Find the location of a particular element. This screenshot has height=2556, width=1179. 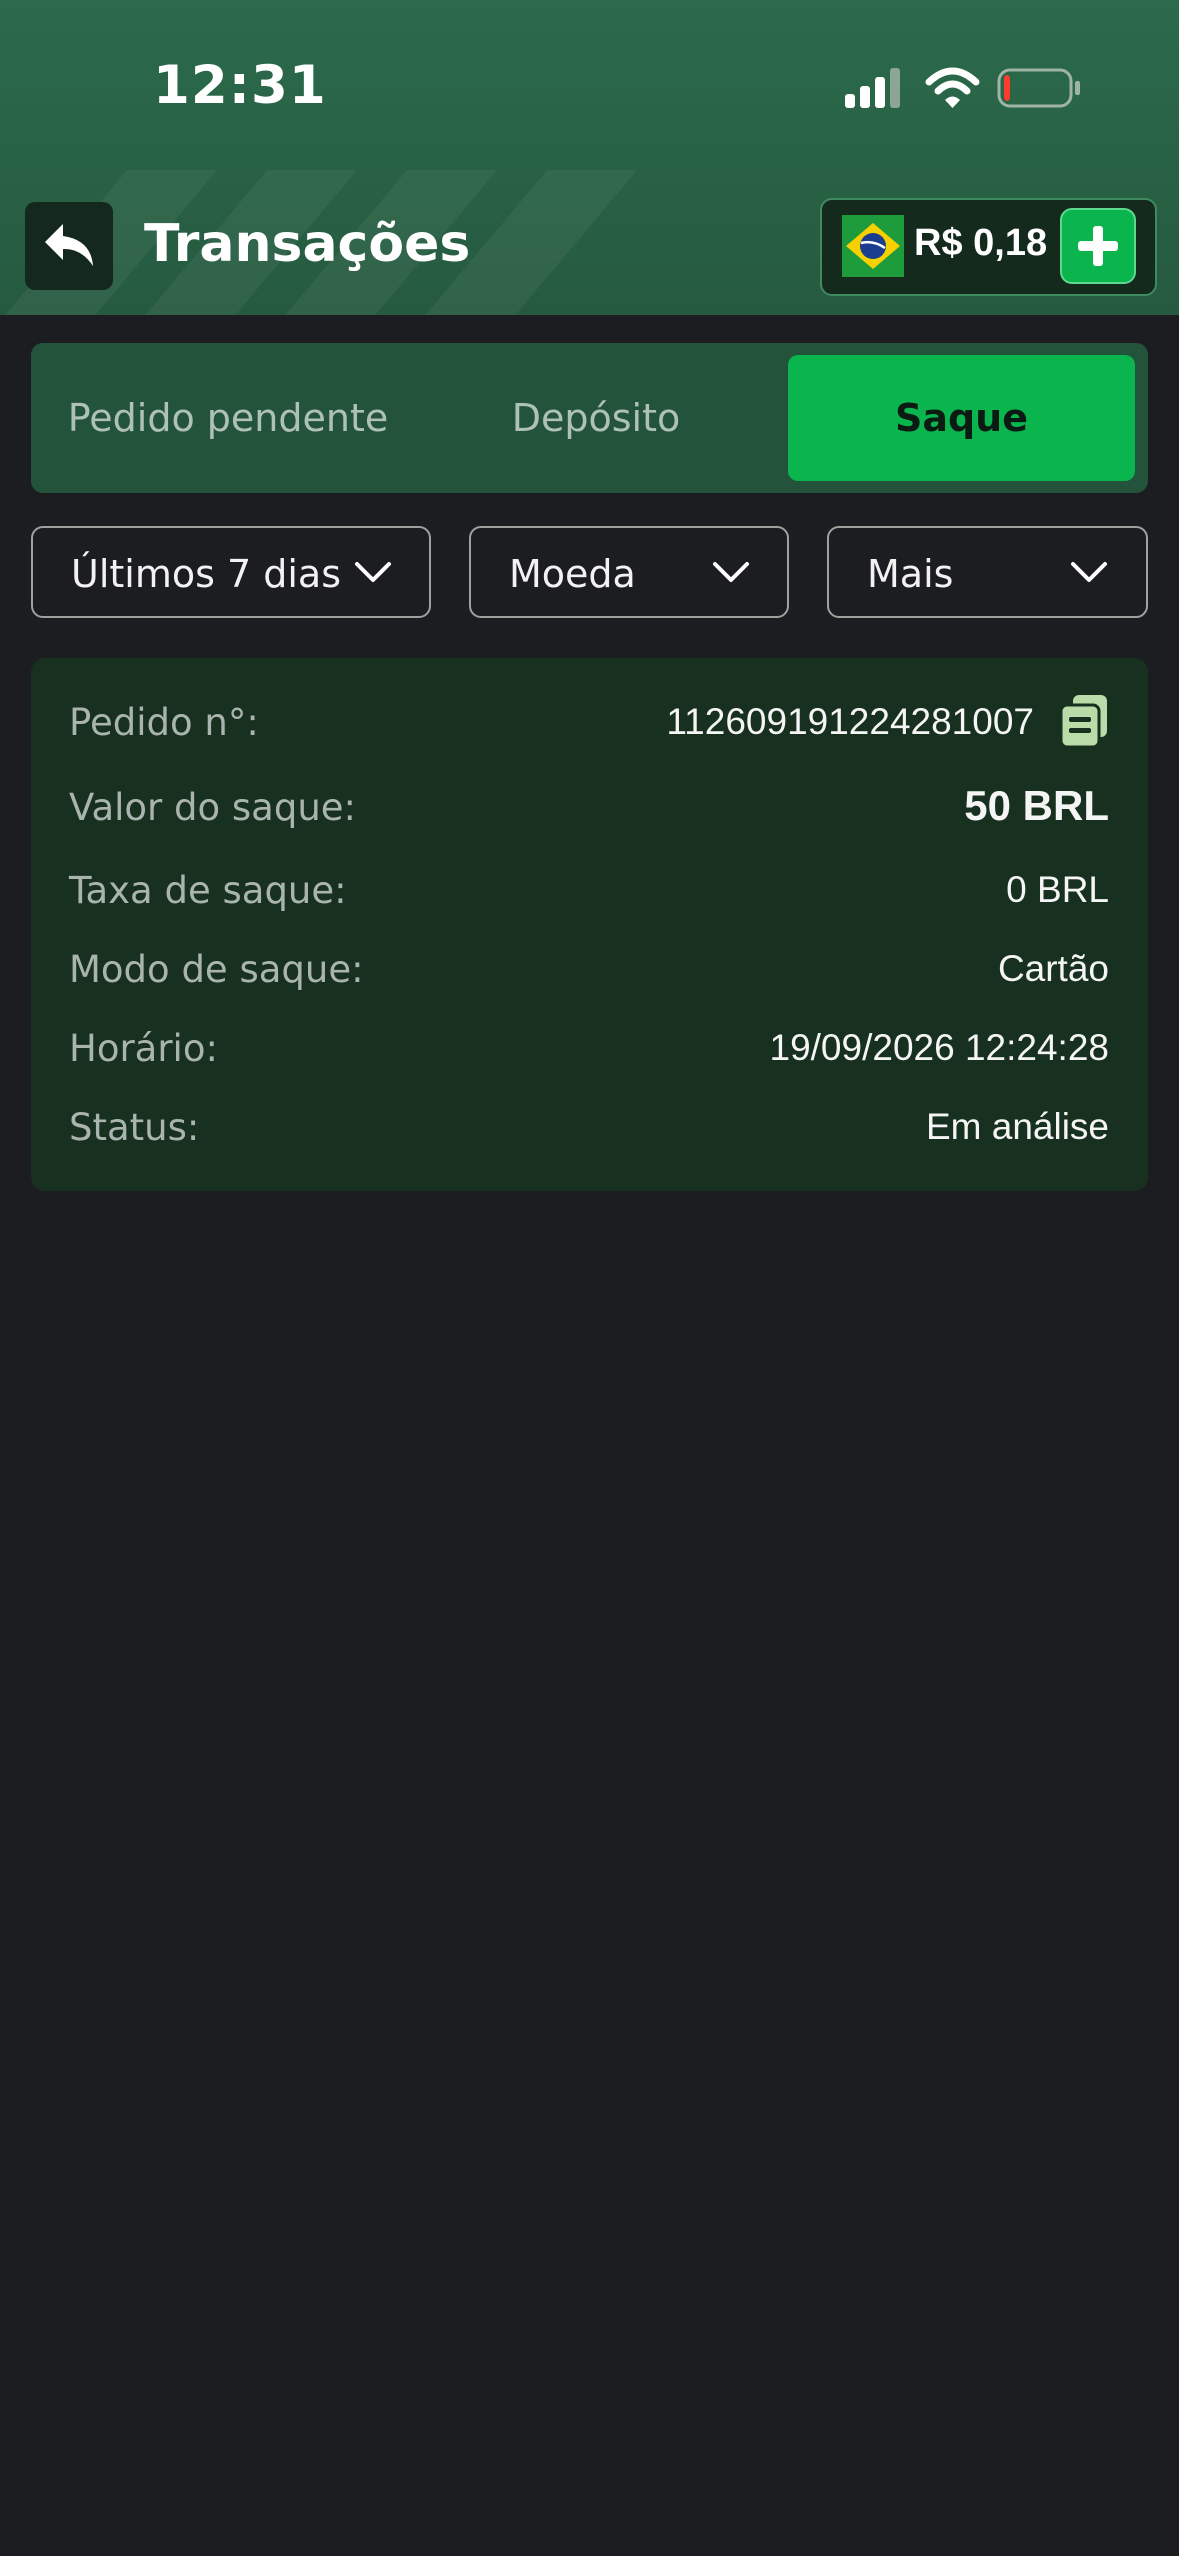

time-value: 19/09/2026 12:24:28 is located at coordinates (939, 1047).